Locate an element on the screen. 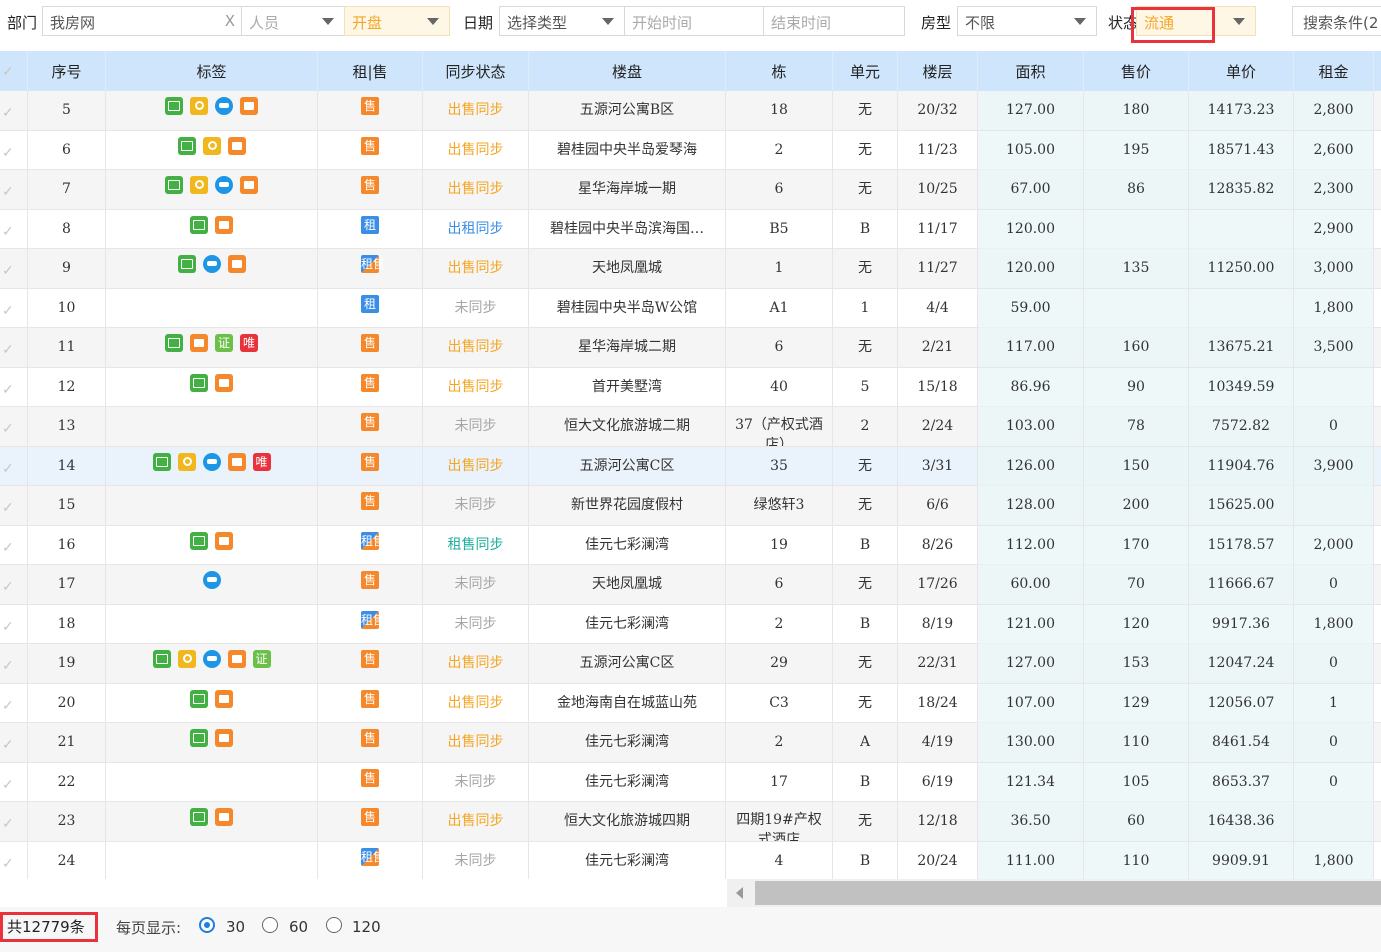  room-select: 不限 is located at coordinates (1027, 21).